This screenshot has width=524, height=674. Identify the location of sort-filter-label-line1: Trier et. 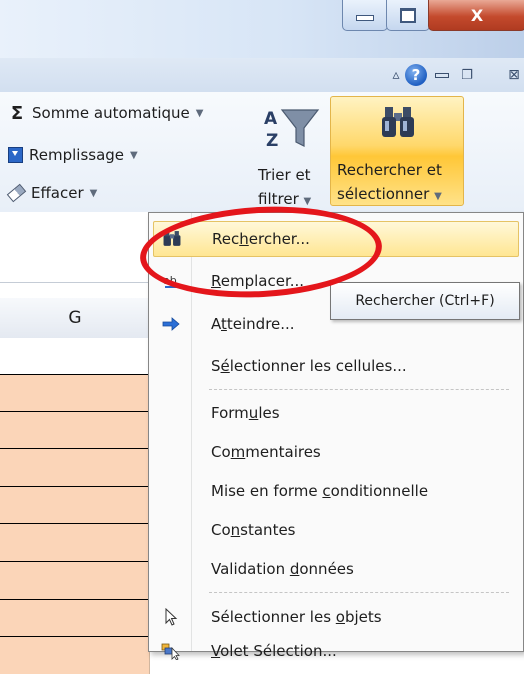
(284, 175).